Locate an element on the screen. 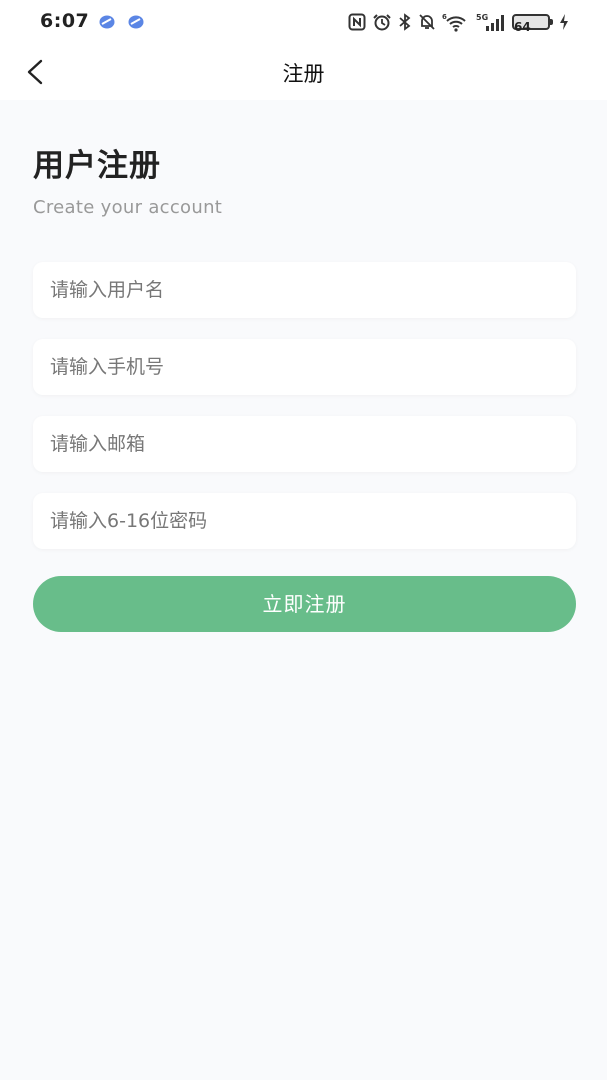  nav-title: 注册 is located at coordinates (303, 74).